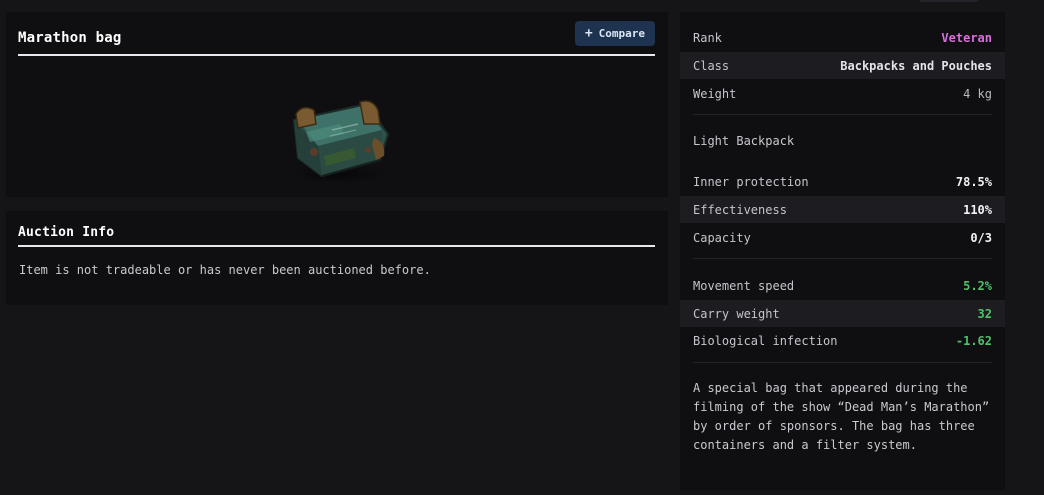  Describe the element at coordinates (984, 313) in the screenshot. I see `carry-weight-value: 32` at that location.